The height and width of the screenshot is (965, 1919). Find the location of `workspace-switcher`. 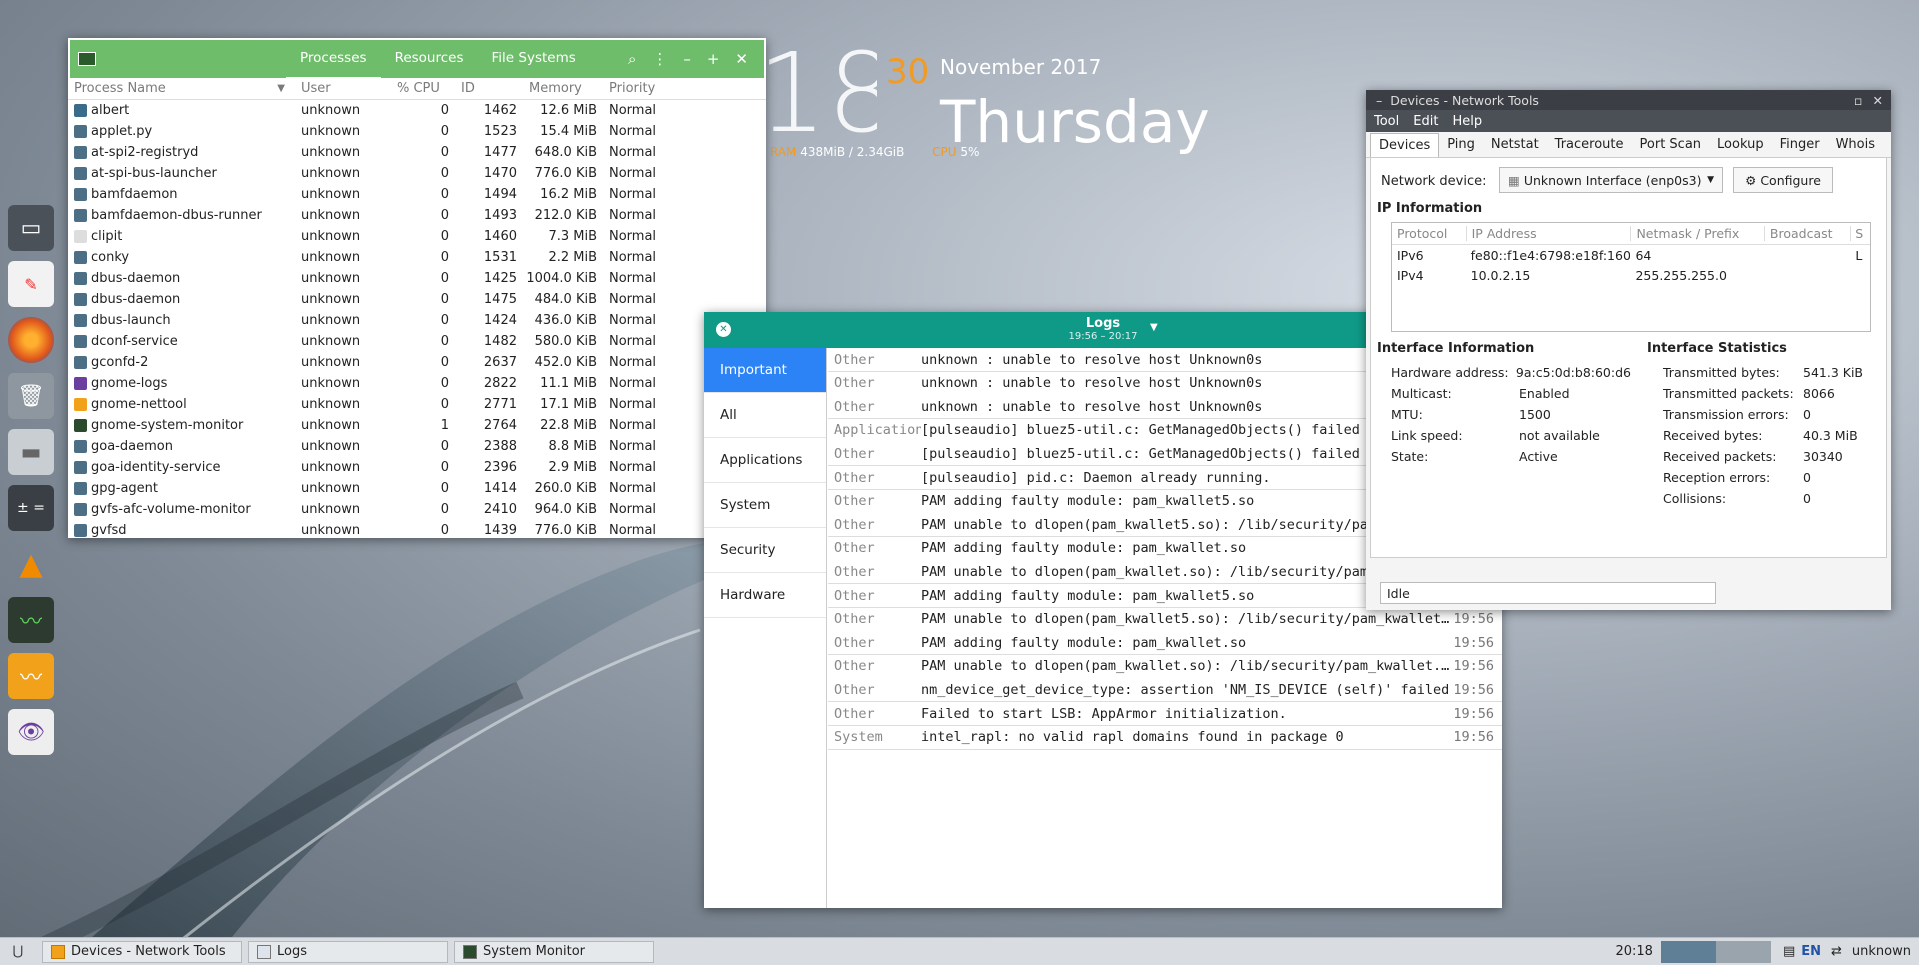

workspace-switcher is located at coordinates (1715, 951).